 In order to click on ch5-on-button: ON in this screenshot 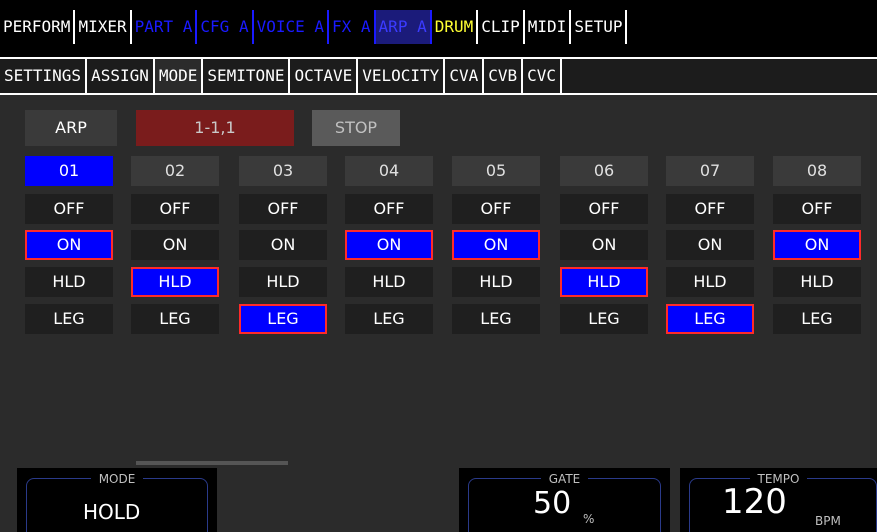, I will do `click(496, 245)`.